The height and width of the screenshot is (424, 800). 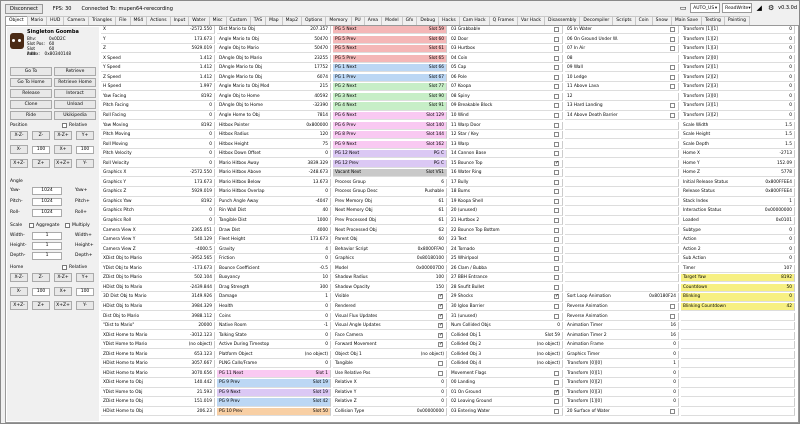 I want to click on variable-row: Prev Processed Obj 61, so click(x=390, y=221).